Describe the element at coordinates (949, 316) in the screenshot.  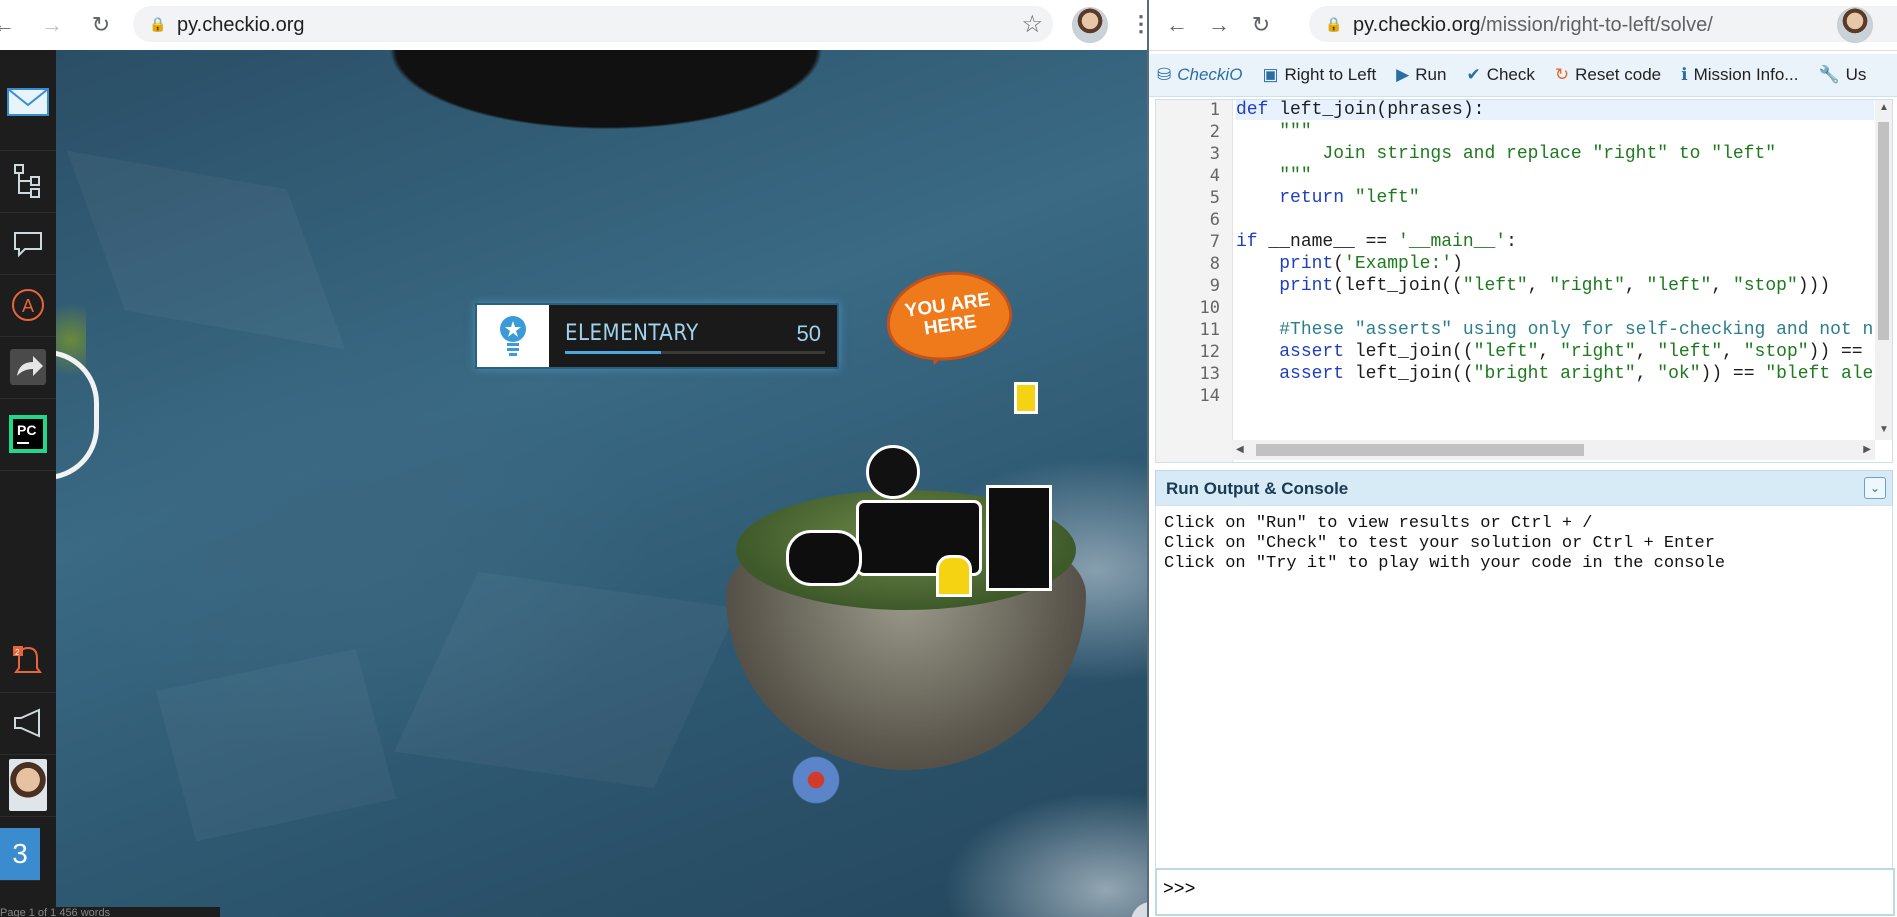
I see `you-are-here-badge: YOU ARE HERE` at that location.